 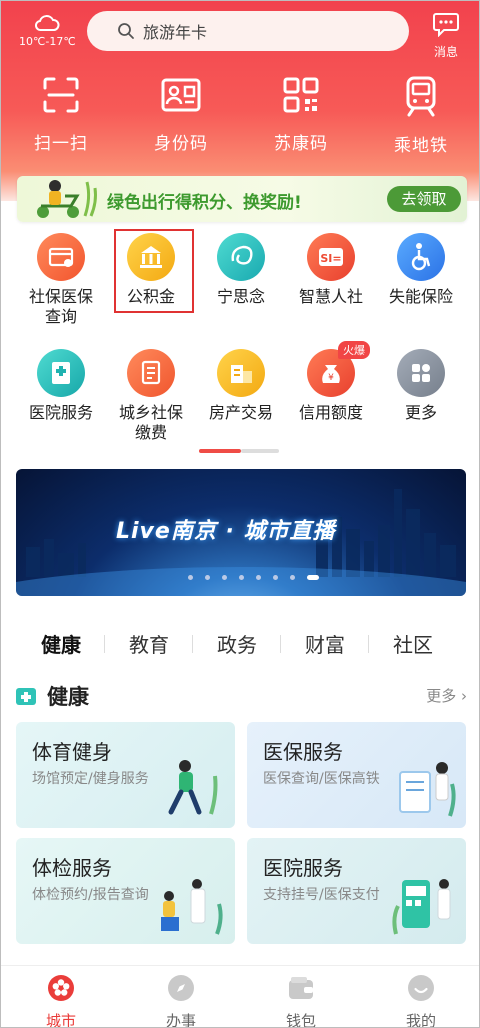 I want to click on hospital-icon, so click(x=61, y=373).